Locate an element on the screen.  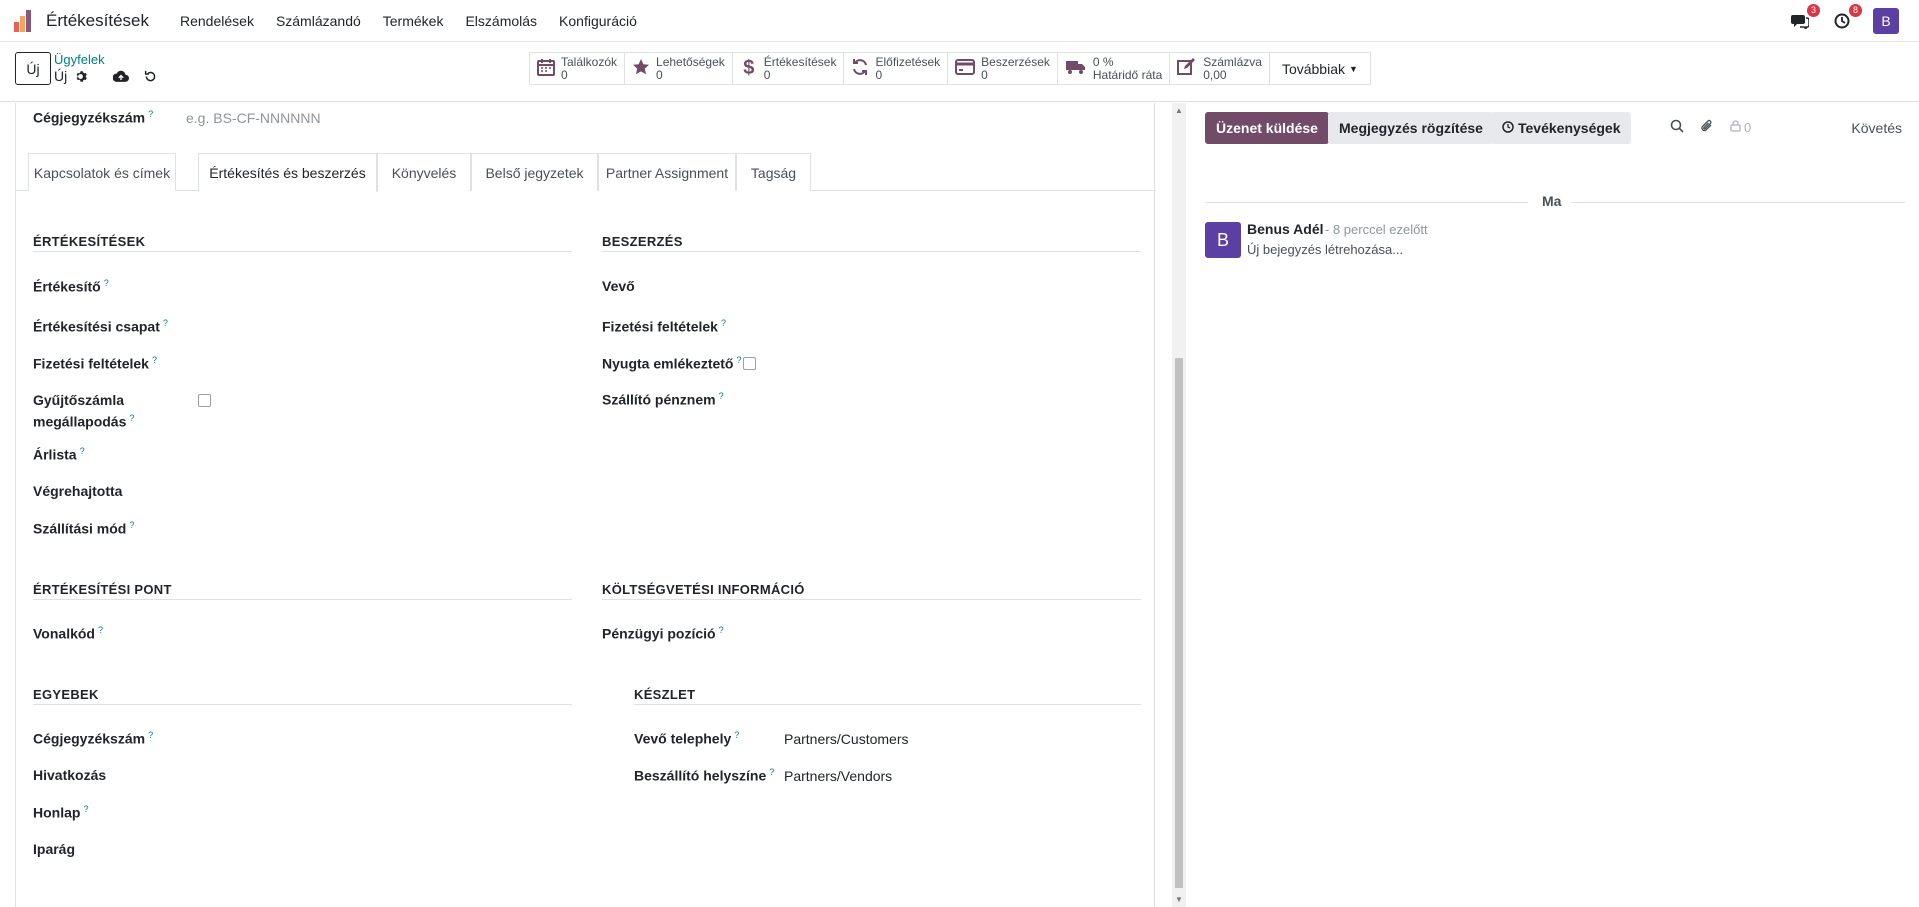
smart-button-label: 0 % is located at coordinates (1103, 61).